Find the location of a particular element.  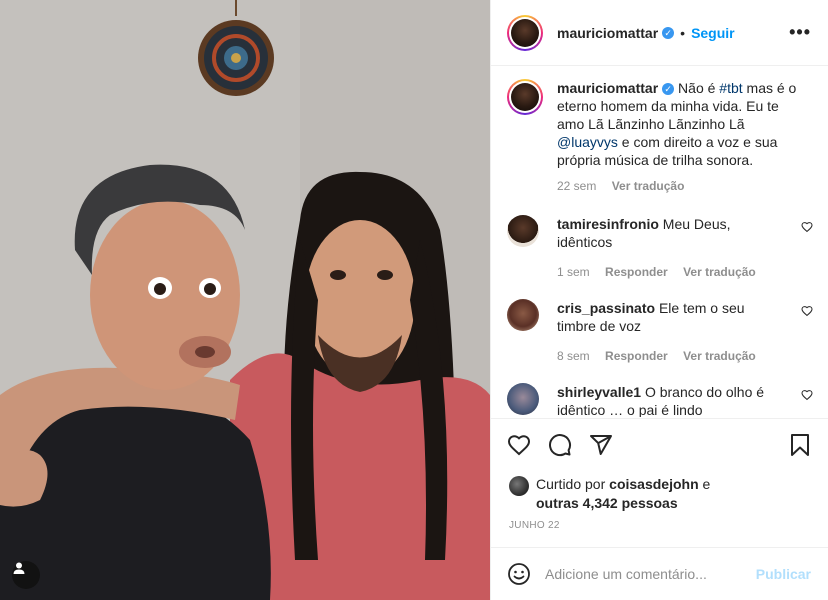

post-header: mauriciomattar ✓ • Seguir ••• is located at coordinates (659, 33).